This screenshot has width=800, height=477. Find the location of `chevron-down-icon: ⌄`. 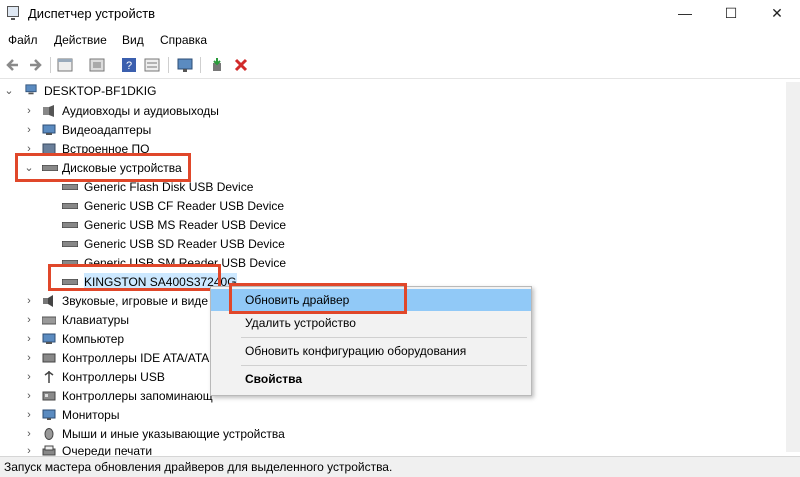

chevron-down-icon: ⌄ is located at coordinates (9, 91).